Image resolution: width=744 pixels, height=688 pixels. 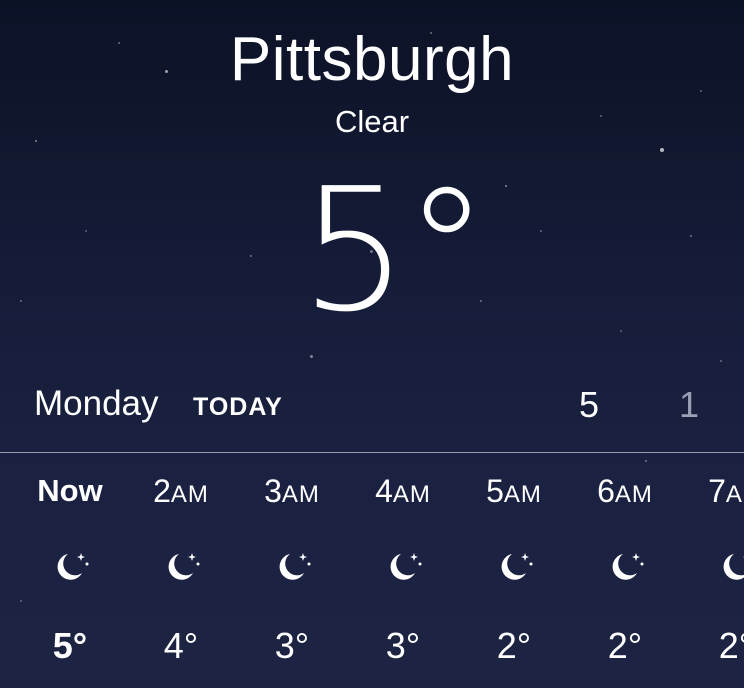 What do you see at coordinates (514, 491) in the screenshot?
I see `hour-label: 5AM` at bounding box center [514, 491].